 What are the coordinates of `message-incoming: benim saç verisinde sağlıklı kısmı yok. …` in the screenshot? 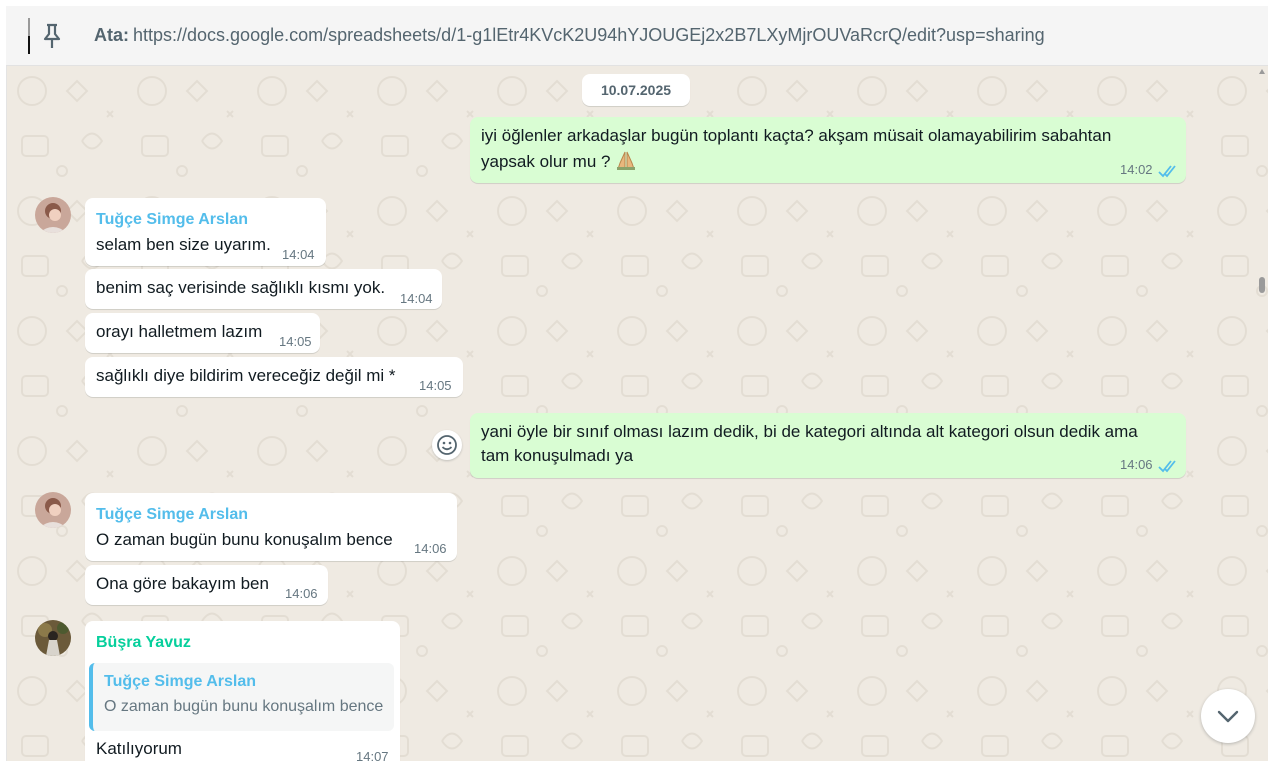 It's located at (263, 289).